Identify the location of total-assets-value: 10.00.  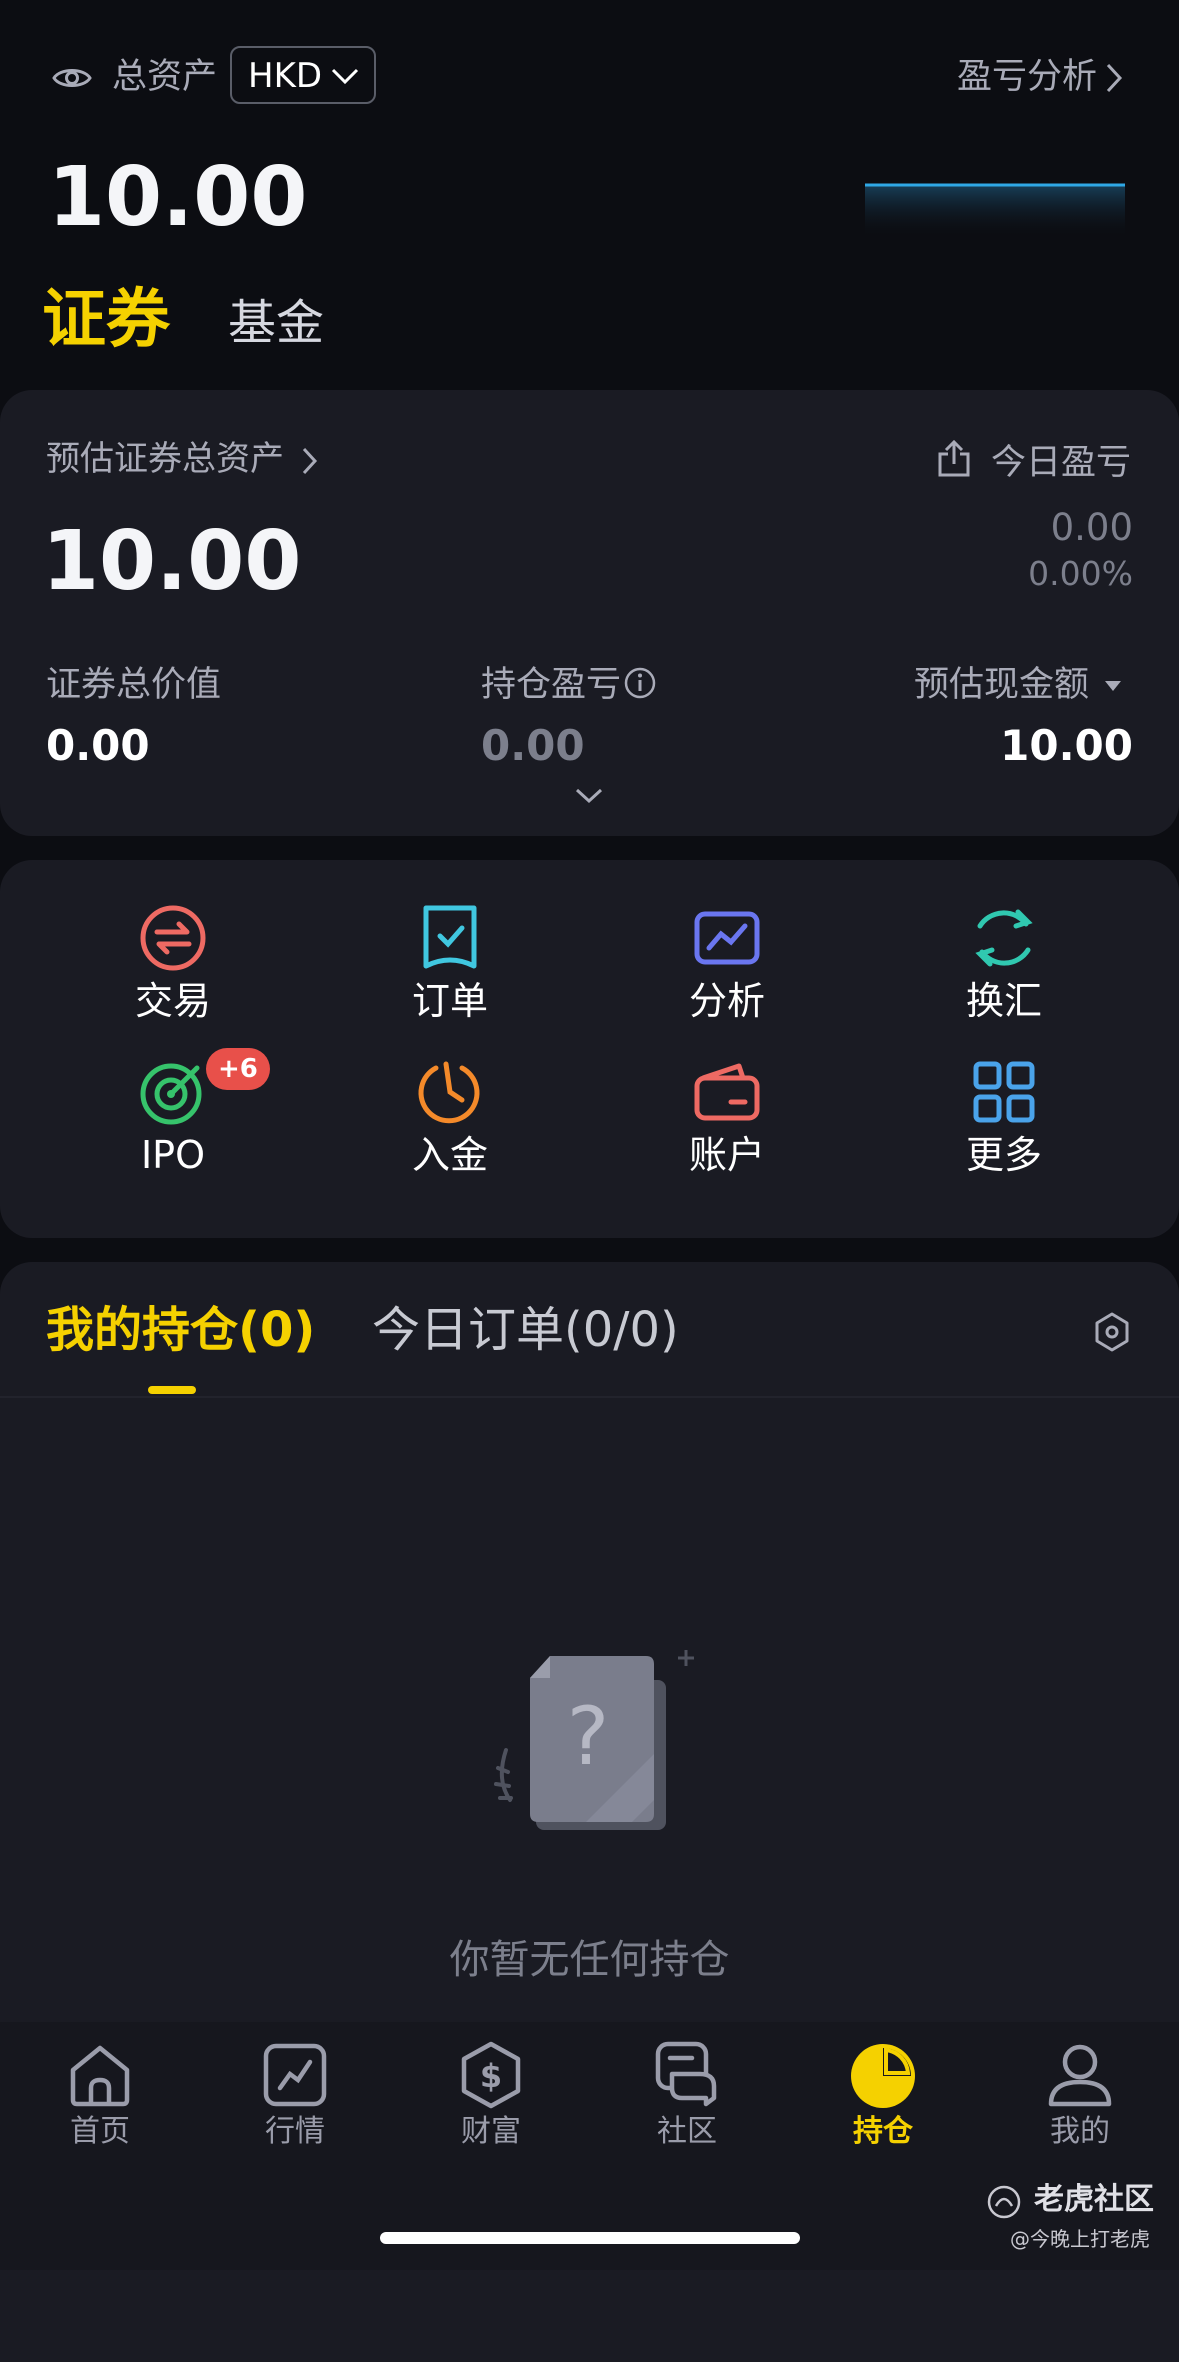
(178, 197).